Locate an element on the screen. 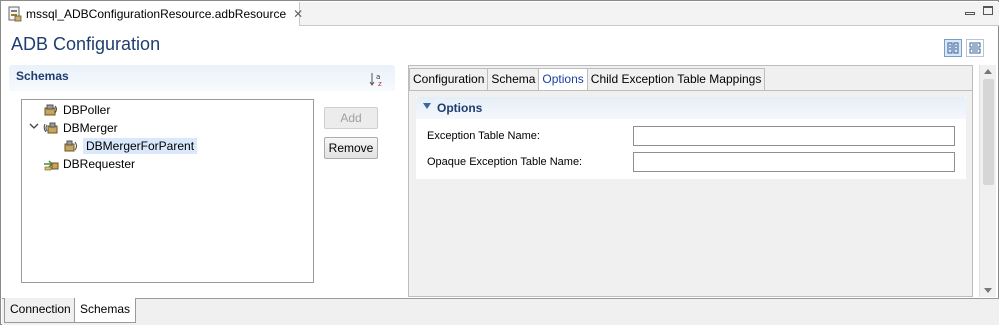 This screenshot has height=325, width=999. tab-configuration: Configuration is located at coordinates (449, 79).